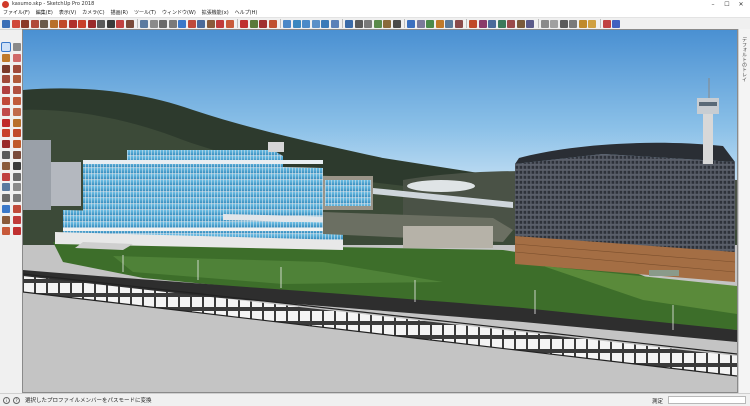  What do you see at coordinates (17, 111) in the screenshot?
I see `pie-icon` at bounding box center [17, 111].